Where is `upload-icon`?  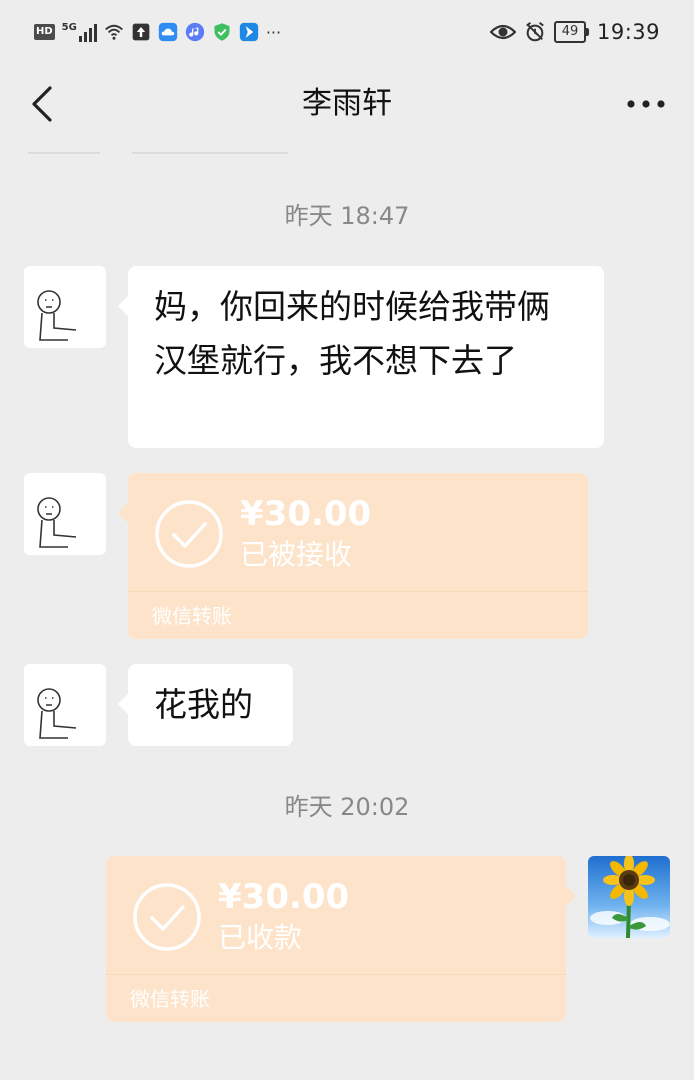 upload-icon is located at coordinates (141, 32).